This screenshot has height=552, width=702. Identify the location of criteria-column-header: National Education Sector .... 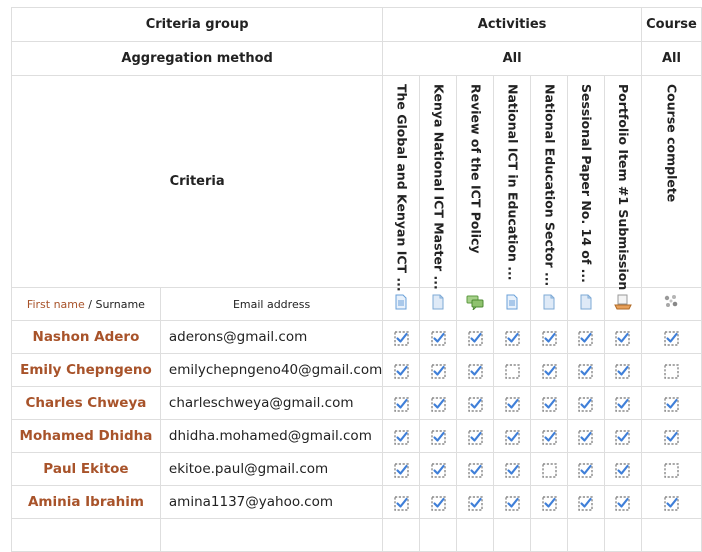
(549, 181).